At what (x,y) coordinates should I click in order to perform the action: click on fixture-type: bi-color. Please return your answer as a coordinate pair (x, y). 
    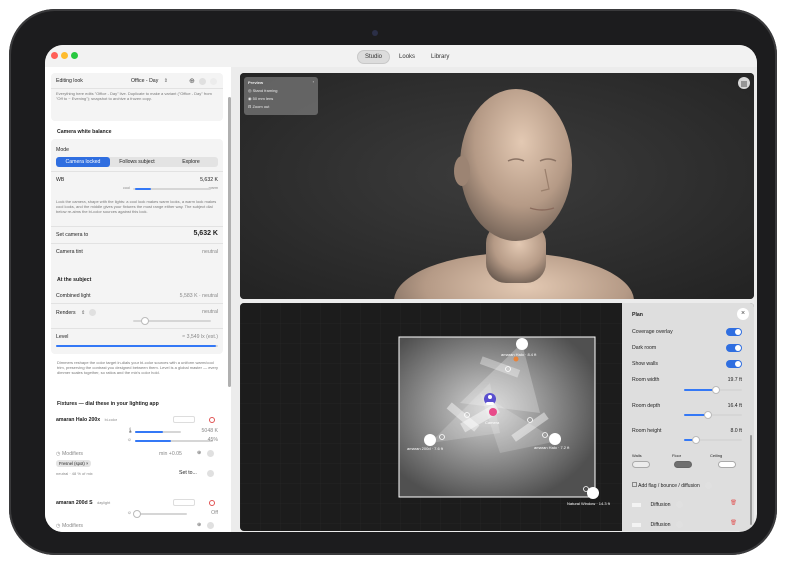
    Looking at the image, I should click on (111, 420).